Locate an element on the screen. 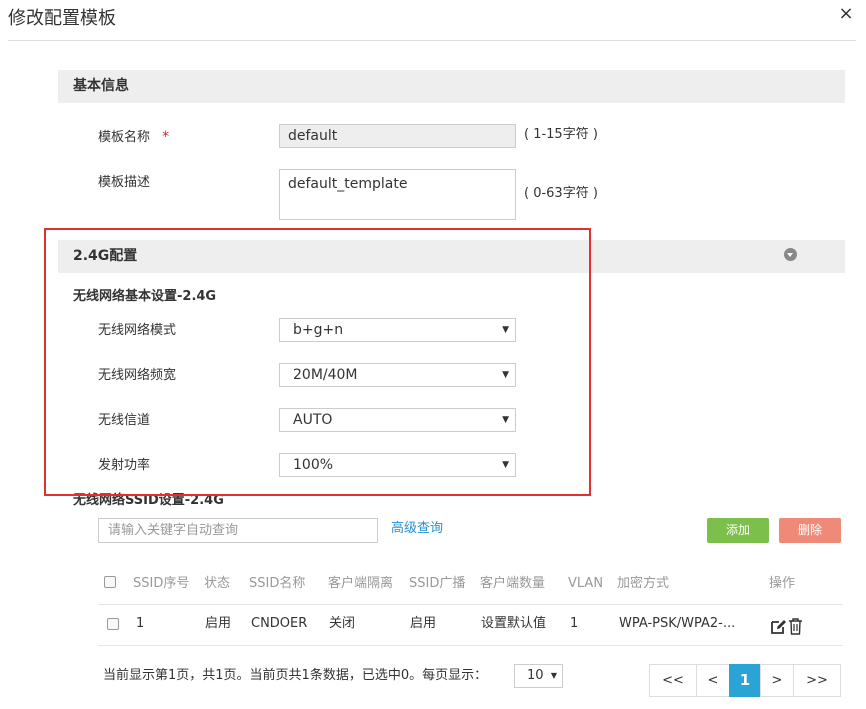 This screenshot has width=866, height=709. cell-client-isolation: 关闭 is located at coordinates (342, 623).